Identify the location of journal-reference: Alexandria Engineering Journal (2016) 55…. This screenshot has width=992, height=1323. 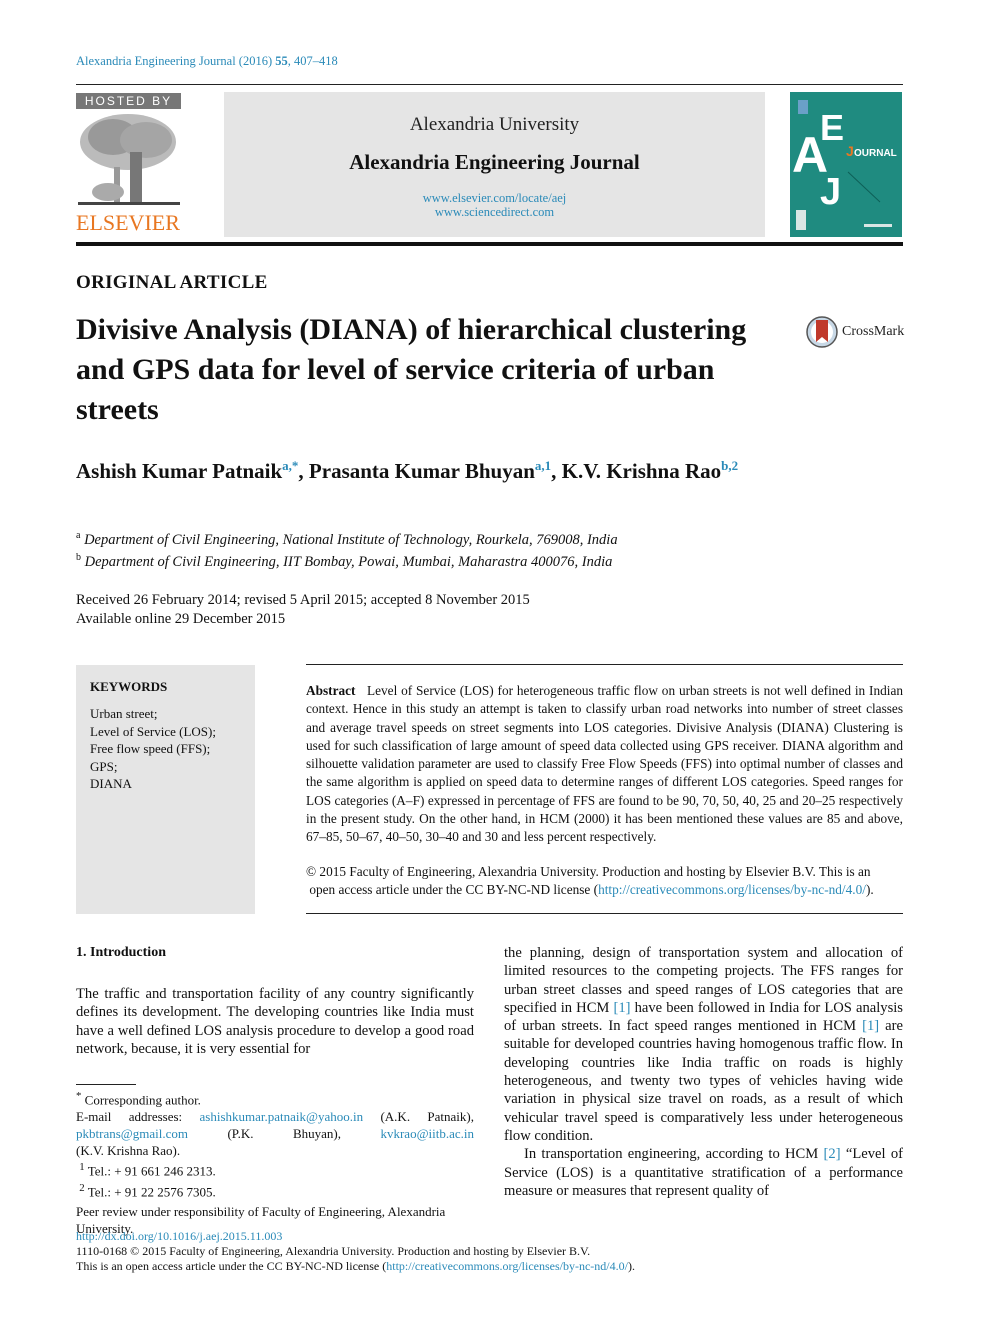
(207, 61).